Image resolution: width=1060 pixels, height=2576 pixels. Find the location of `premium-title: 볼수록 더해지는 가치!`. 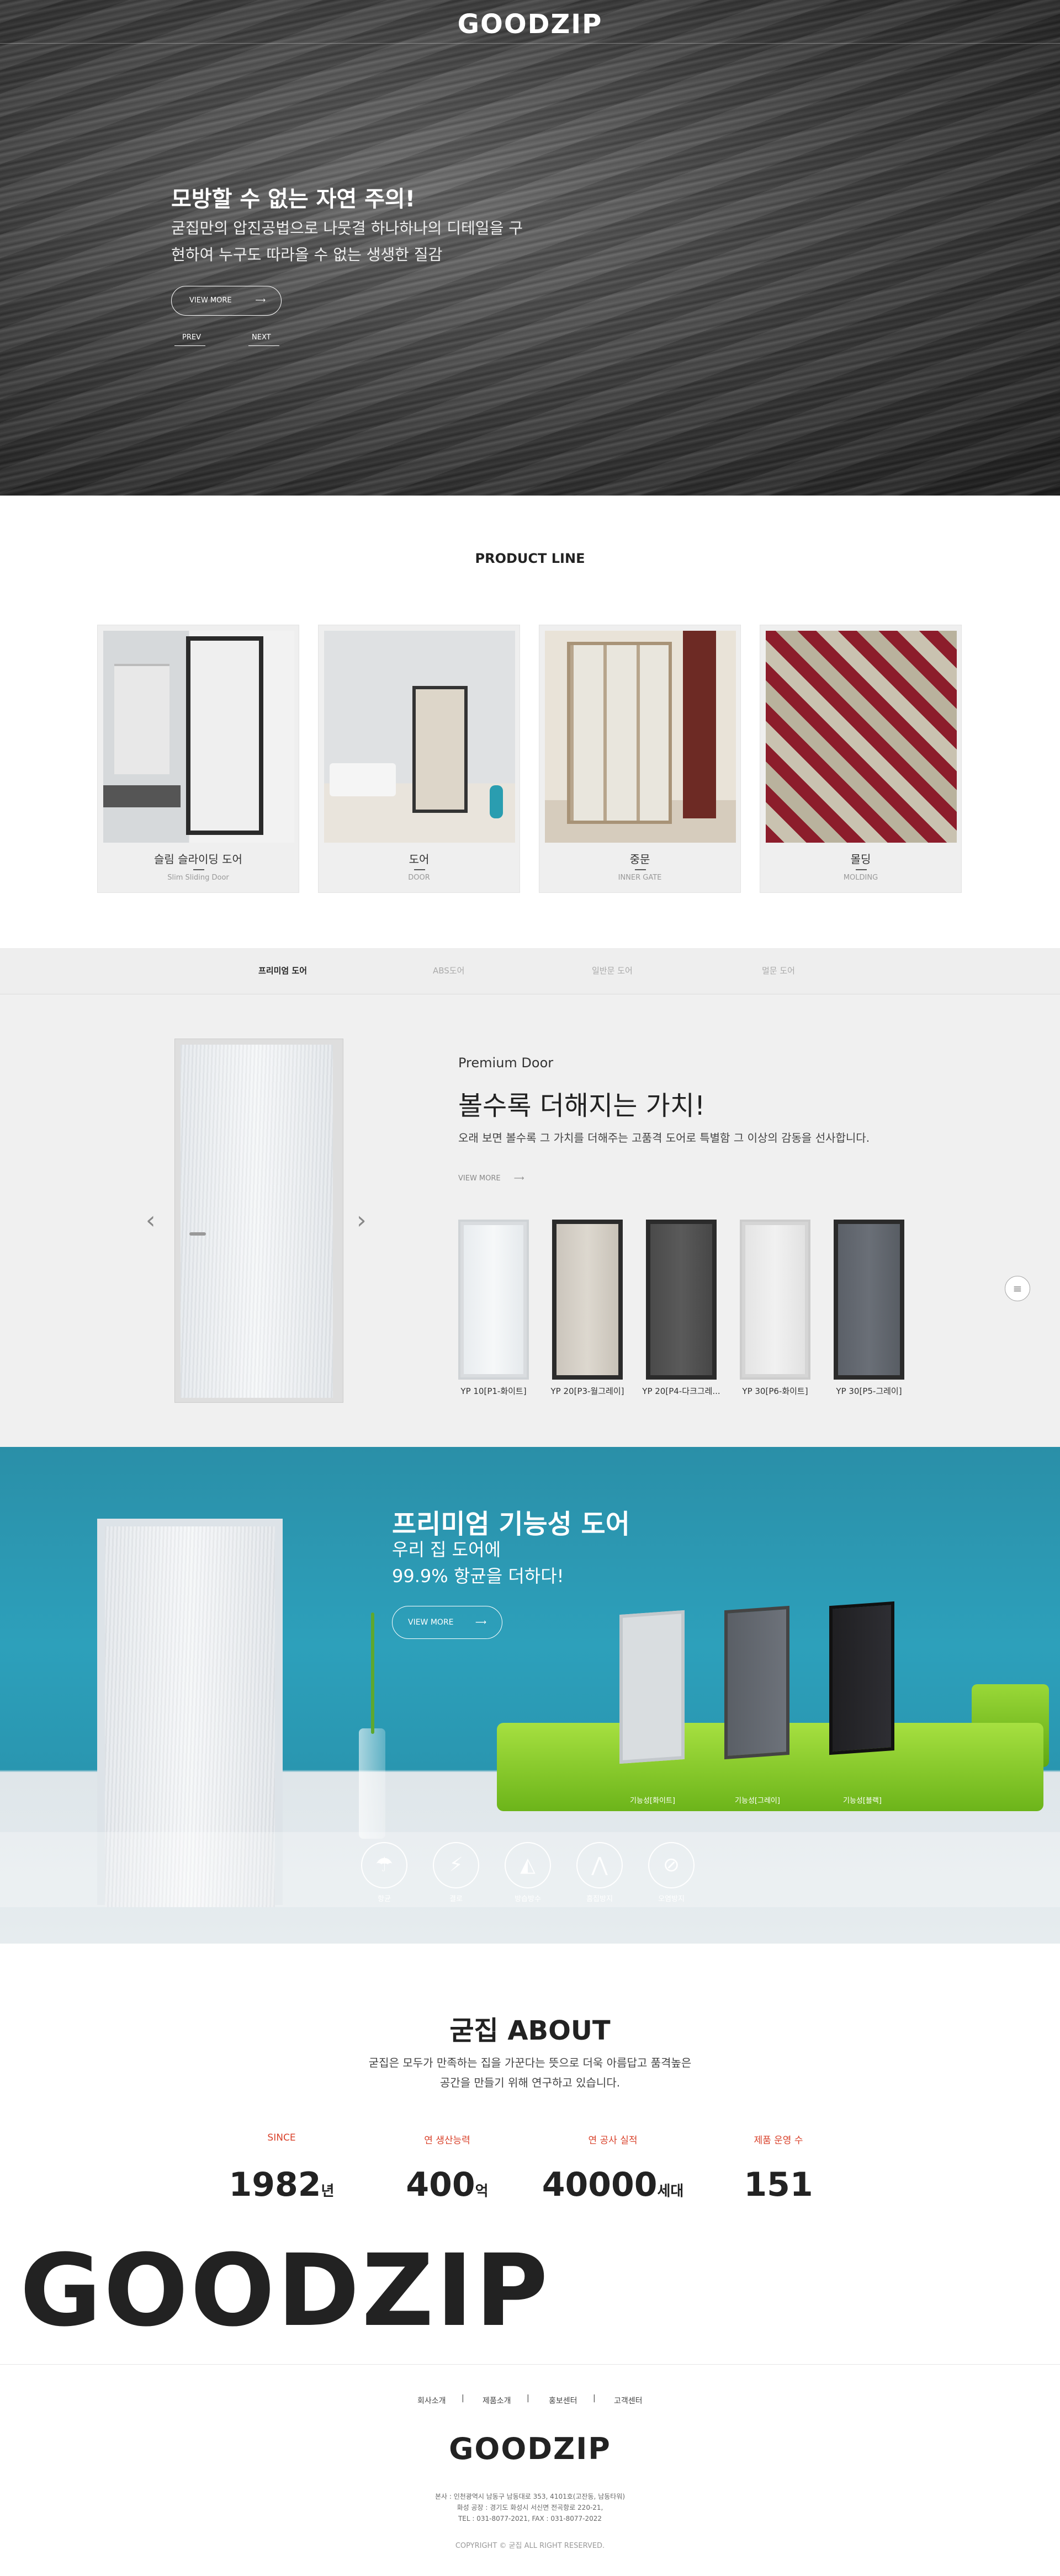

premium-title: 볼수록 더해지는 가치! is located at coordinates (582, 1105).